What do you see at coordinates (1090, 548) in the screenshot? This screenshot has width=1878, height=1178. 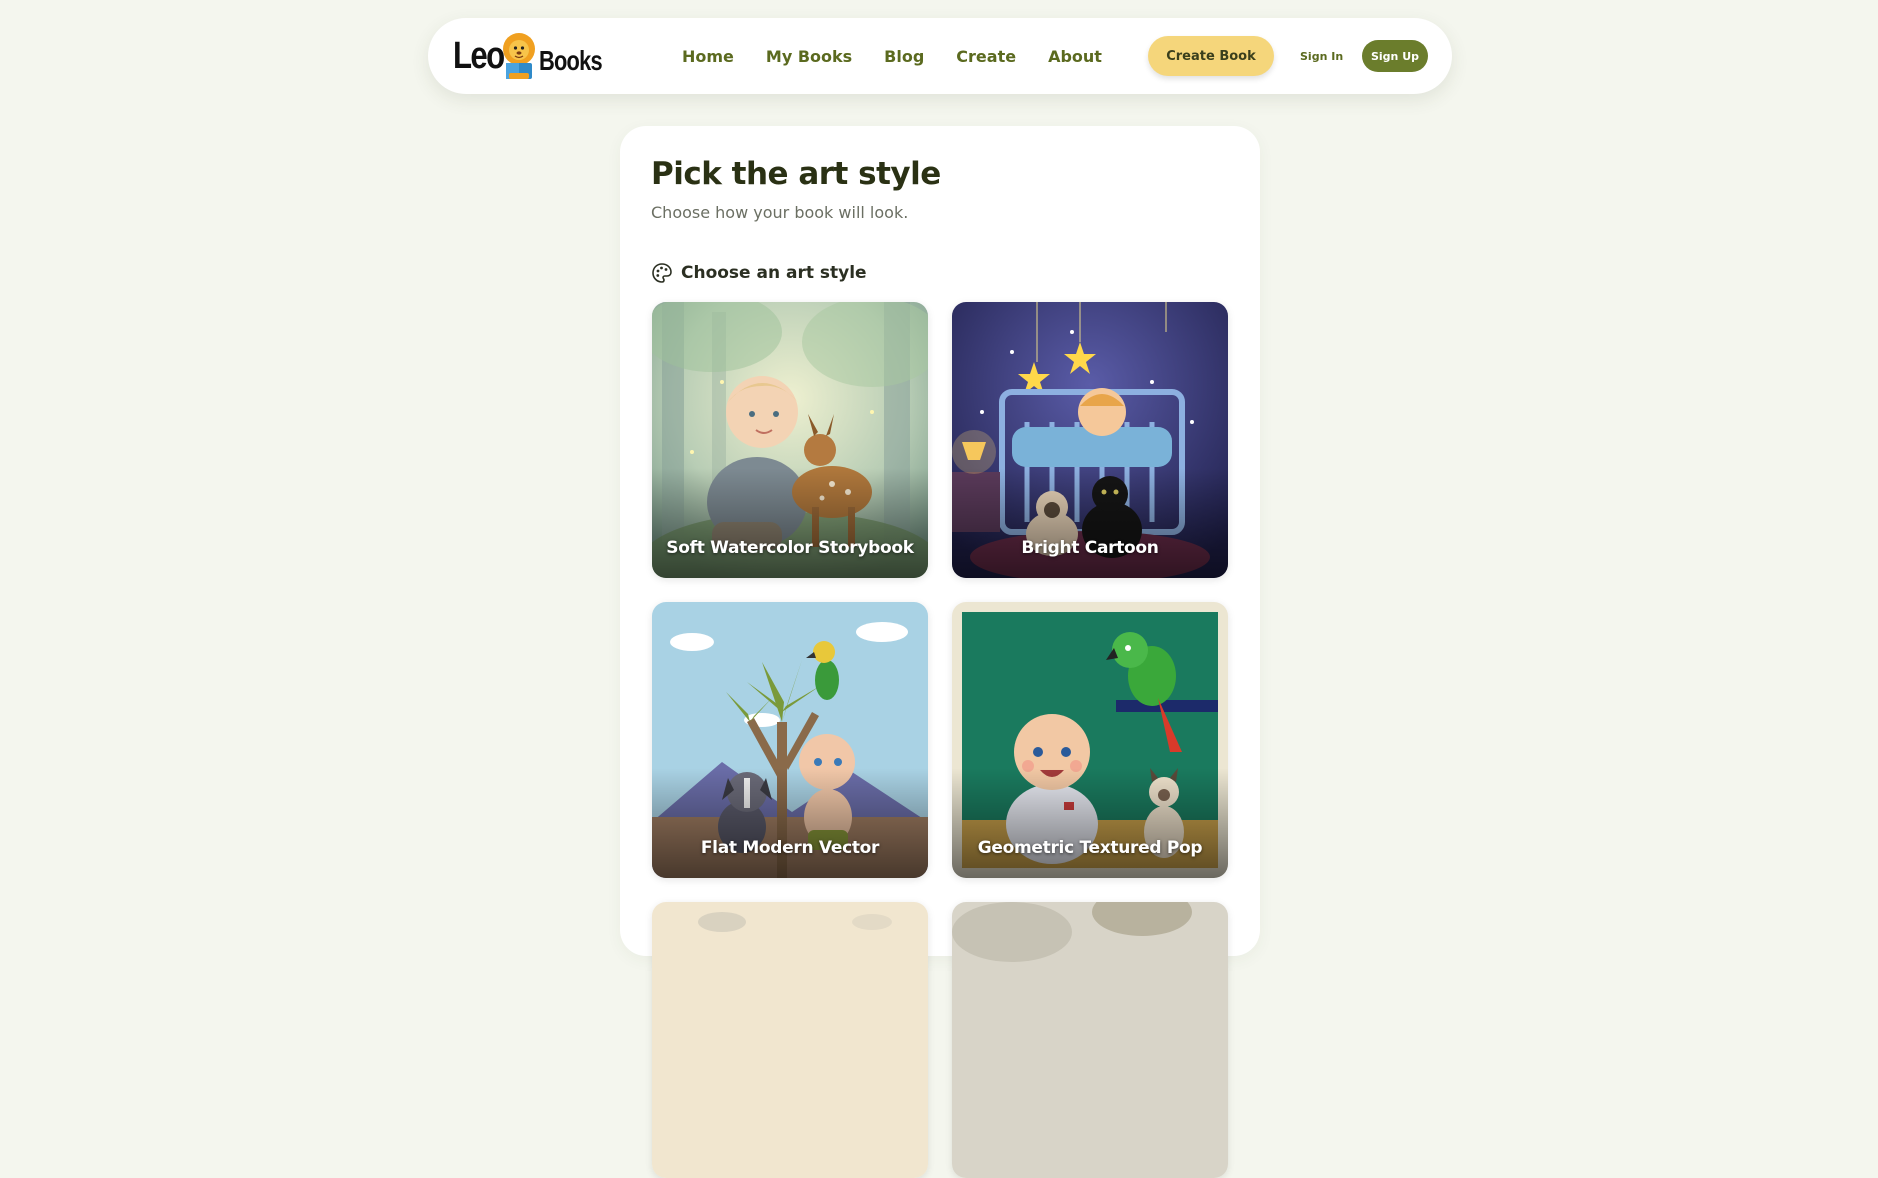 I see `style-label: Bright Cartoon` at bounding box center [1090, 548].